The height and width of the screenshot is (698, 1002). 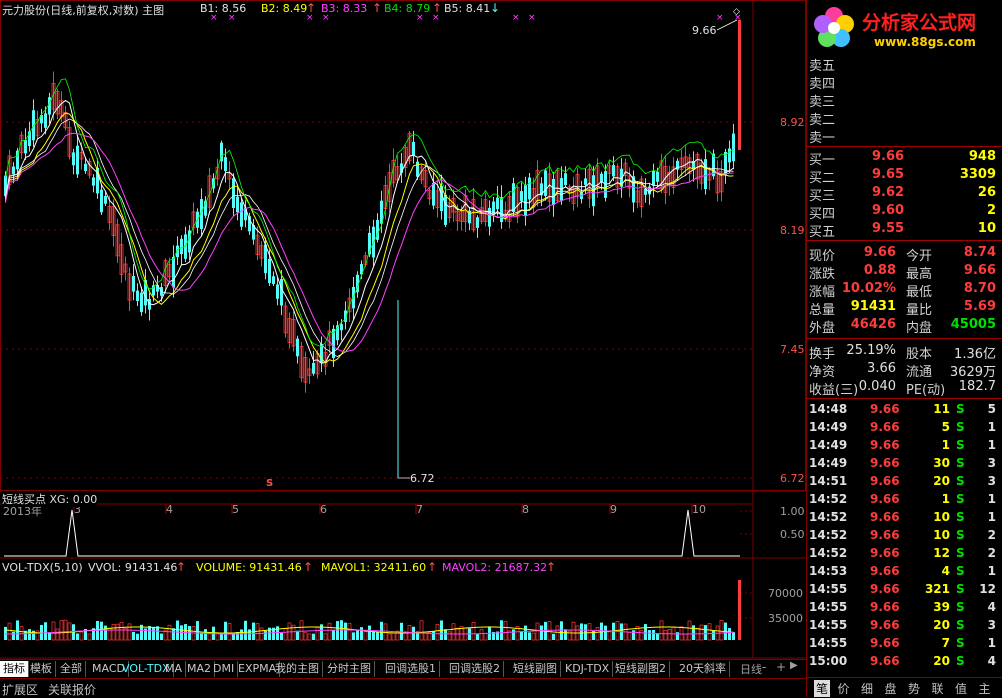 I want to click on quote-value: 9.66, so click(x=879, y=252).